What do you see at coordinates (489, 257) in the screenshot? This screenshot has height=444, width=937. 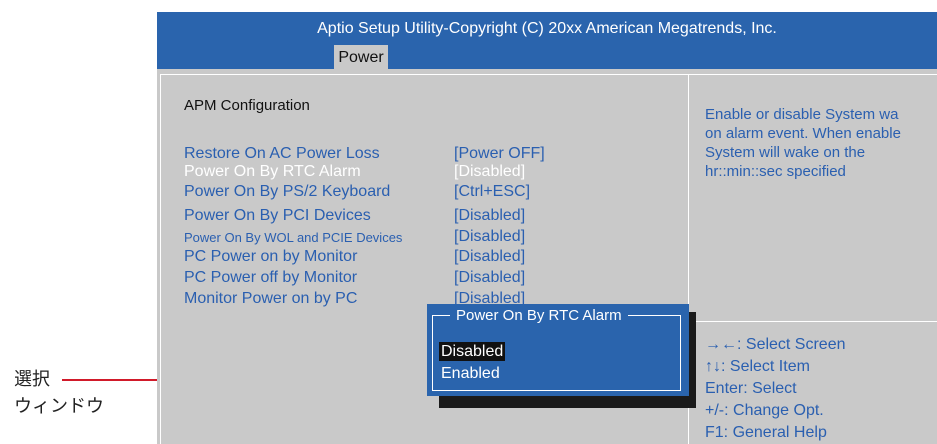 I see `menu-value-pc-power-on-monitor: [Disabled]` at bounding box center [489, 257].